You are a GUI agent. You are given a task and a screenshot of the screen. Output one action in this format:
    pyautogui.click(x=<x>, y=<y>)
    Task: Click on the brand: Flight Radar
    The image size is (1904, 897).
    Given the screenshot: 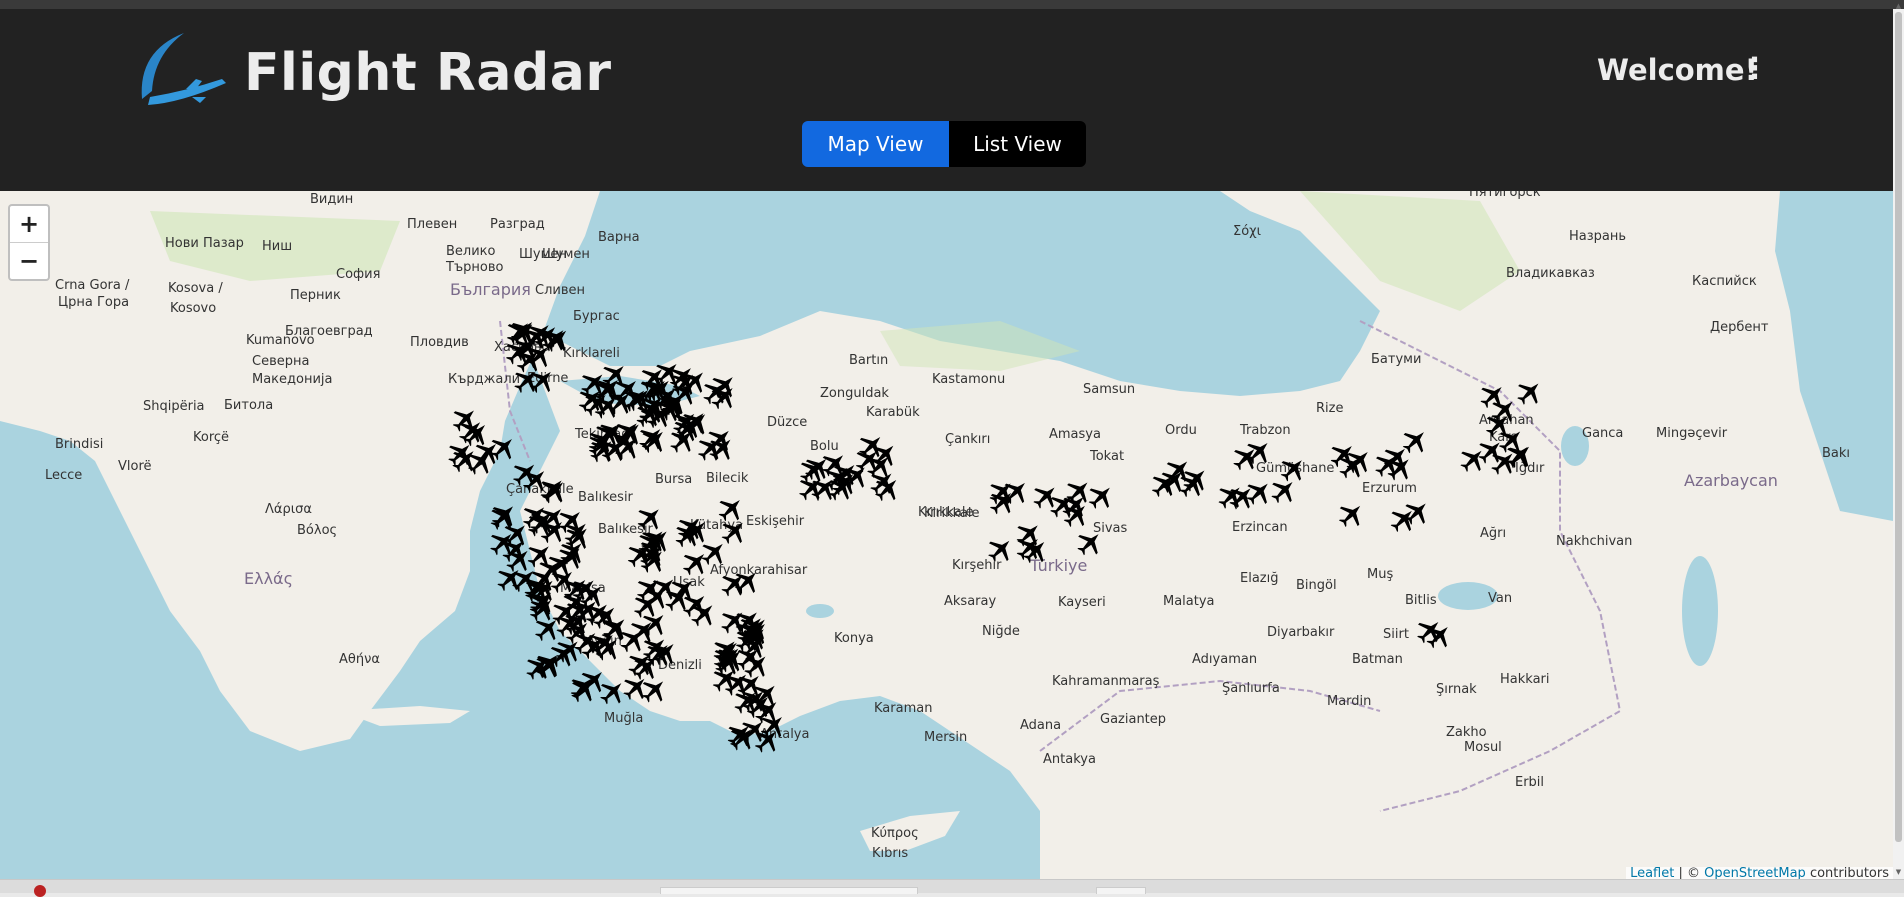 What is the action you would take?
    pyautogui.click(x=373, y=73)
    